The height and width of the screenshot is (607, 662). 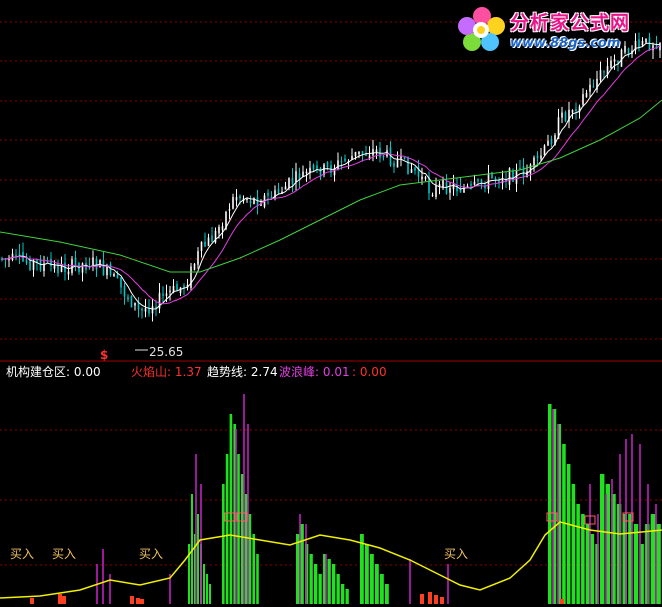 What do you see at coordinates (336, 372) in the screenshot?
I see `indicator-value: 0.01` at bounding box center [336, 372].